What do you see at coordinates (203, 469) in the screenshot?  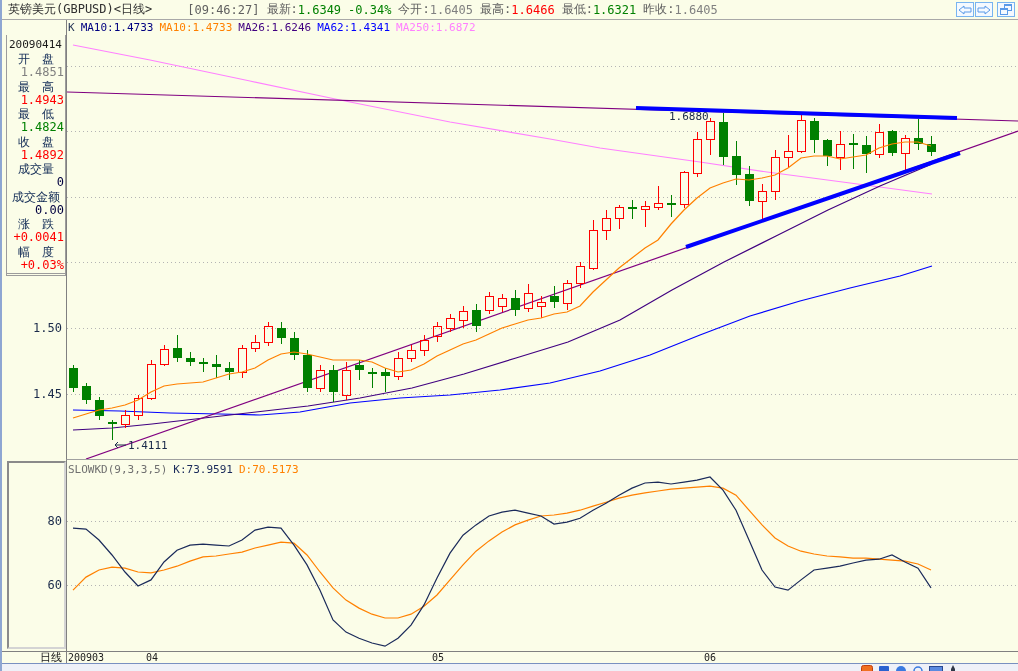 I see `legend-label: K:73.9591` at bounding box center [203, 469].